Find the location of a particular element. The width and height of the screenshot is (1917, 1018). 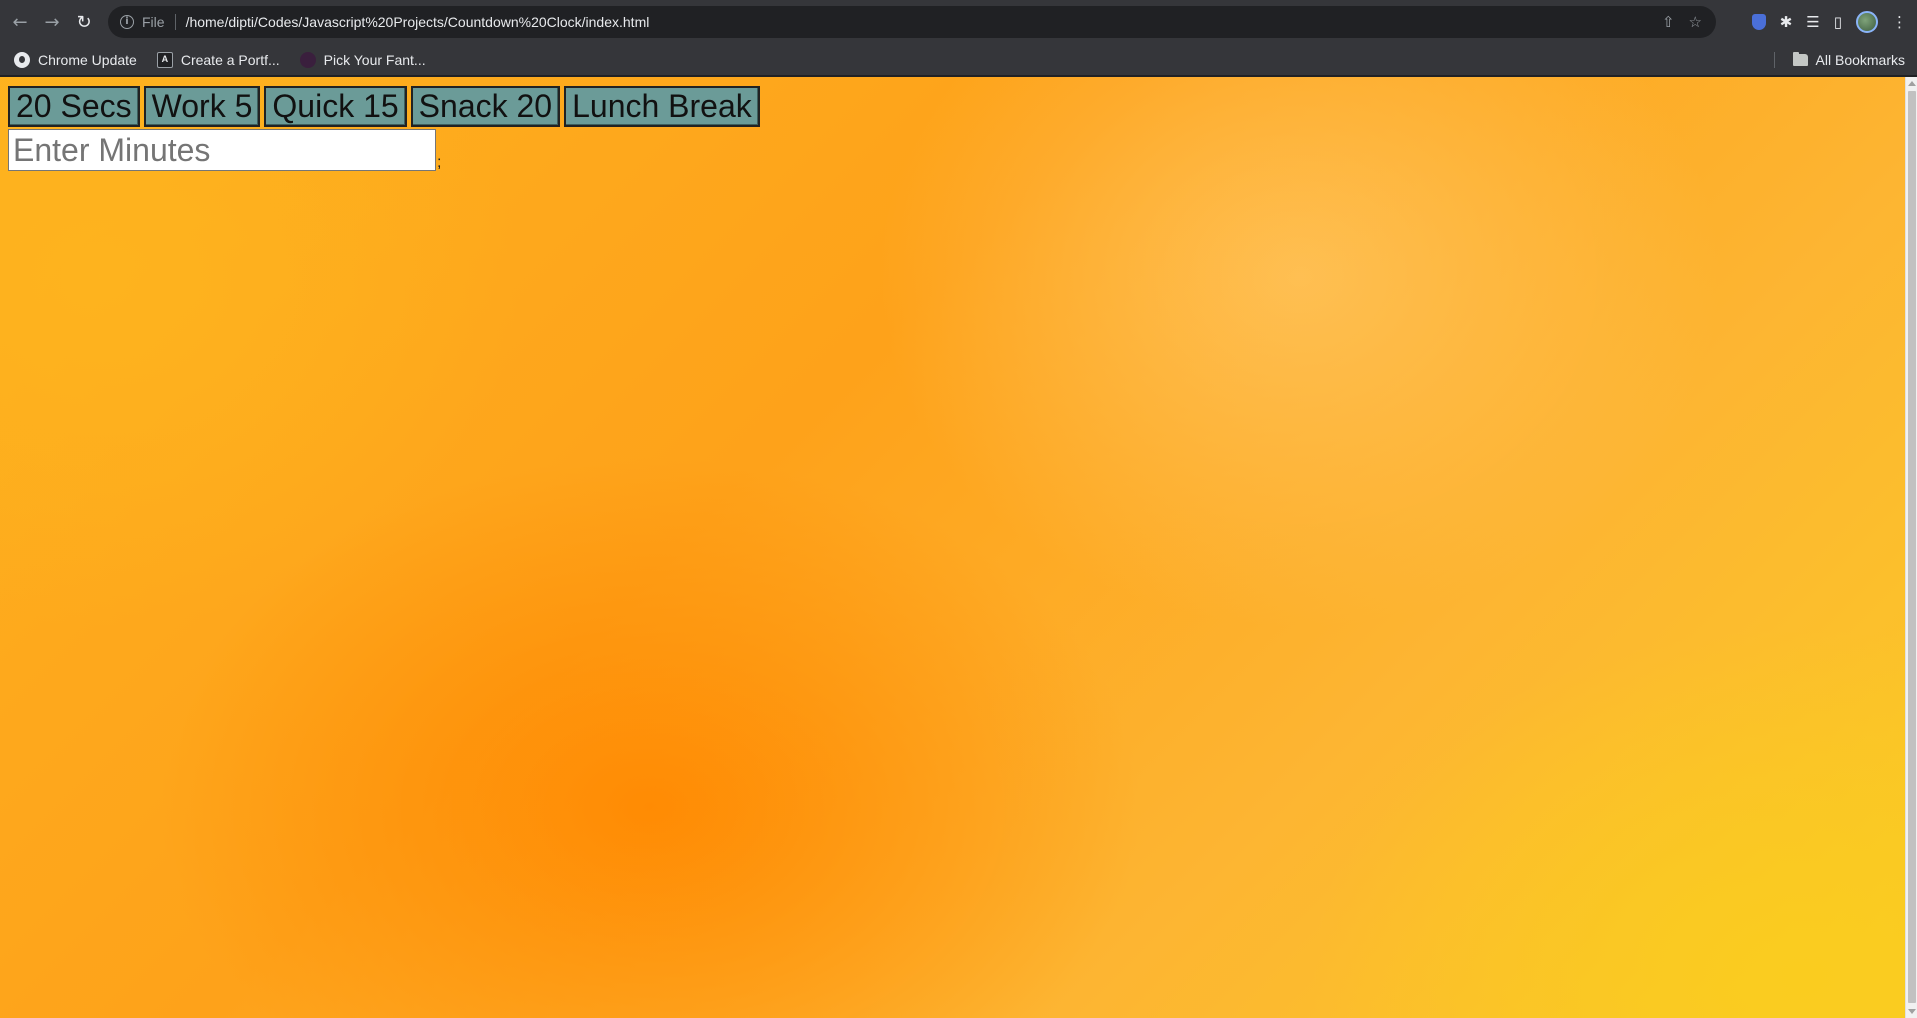

forward-button: → is located at coordinates (52, 22).